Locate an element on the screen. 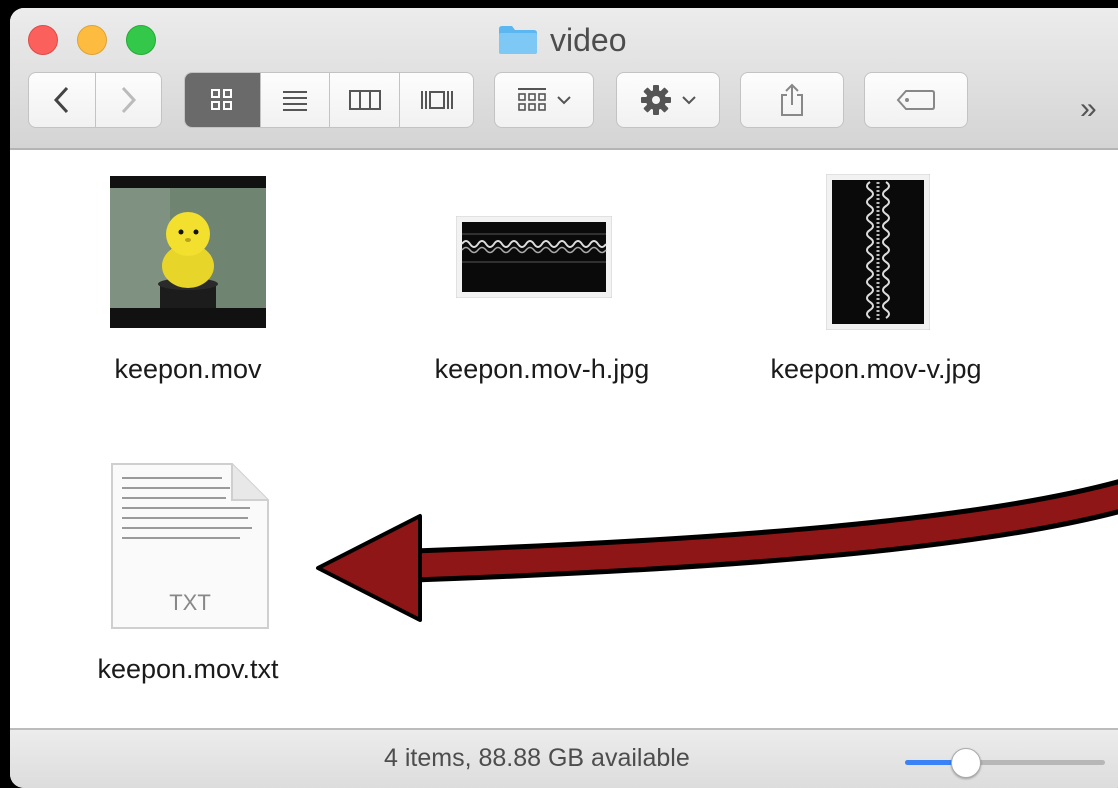 The width and height of the screenshot is (1118, 788). file-item-keepon-mov: keepon.mov is located at coordinates (210, 275).